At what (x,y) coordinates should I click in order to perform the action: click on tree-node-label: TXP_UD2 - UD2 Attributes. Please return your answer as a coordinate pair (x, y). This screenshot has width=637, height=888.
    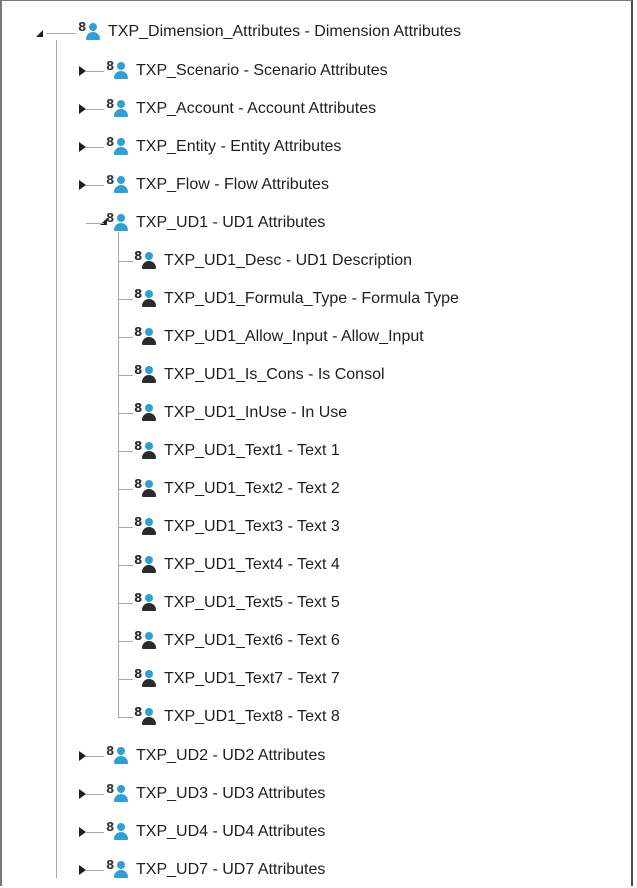
    Looking at the image, I should click on (231, 755).